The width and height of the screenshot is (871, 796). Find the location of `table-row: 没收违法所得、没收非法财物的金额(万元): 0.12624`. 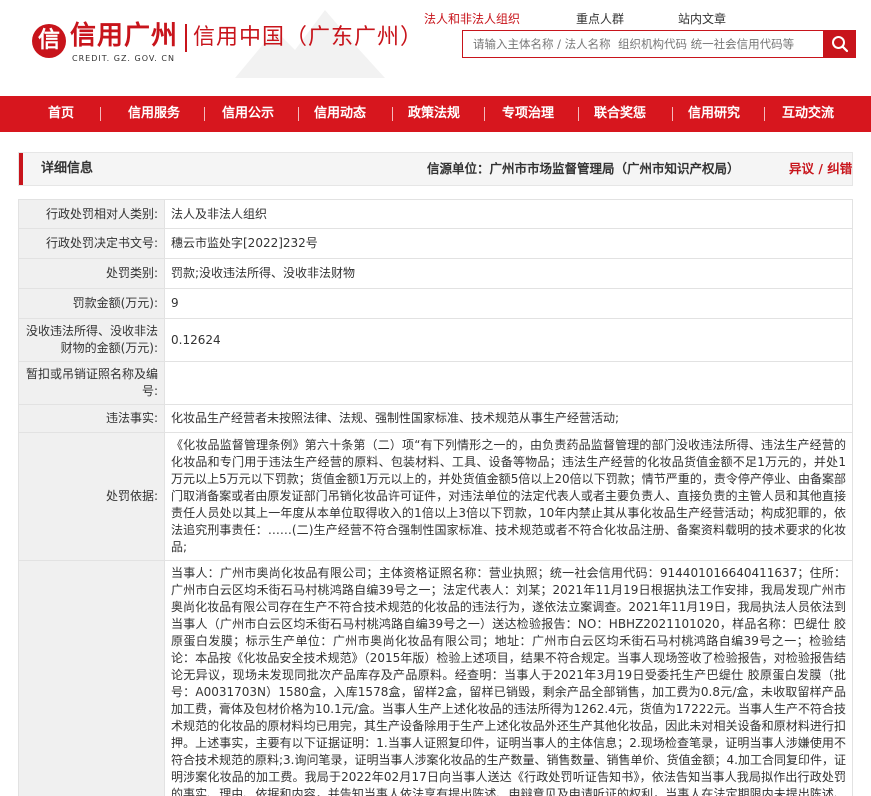

table-row: 没收违法所得、没收非法财物的金额(万元): 0.12624 is located at coordinates (435, 340).